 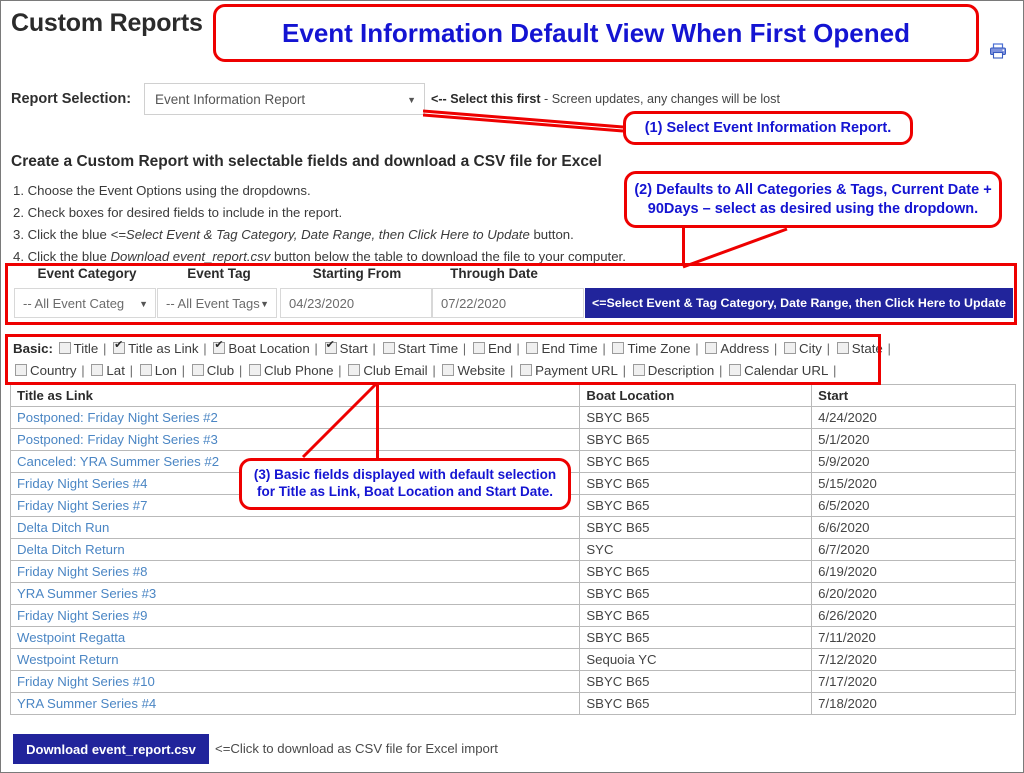 What do you see at coordinates (736, 348) in the screenshot?
I see `field-option-address: Address` at bounding box center [736, 348].